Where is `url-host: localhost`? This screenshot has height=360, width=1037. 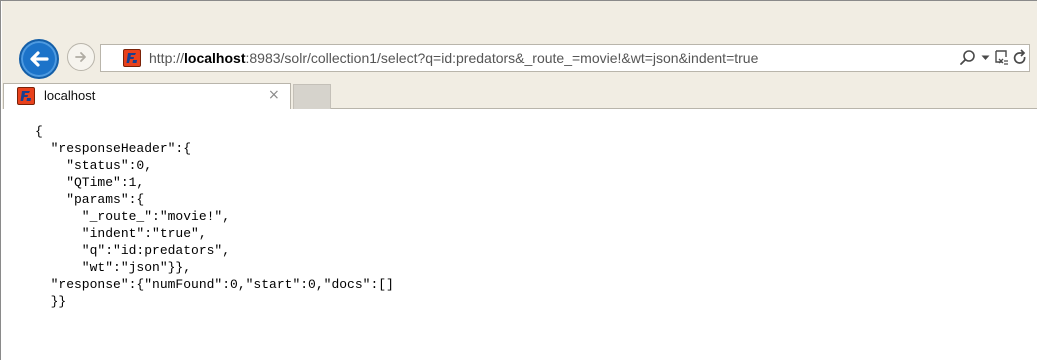 url-host: localhost is located at coordinates (215, 58).